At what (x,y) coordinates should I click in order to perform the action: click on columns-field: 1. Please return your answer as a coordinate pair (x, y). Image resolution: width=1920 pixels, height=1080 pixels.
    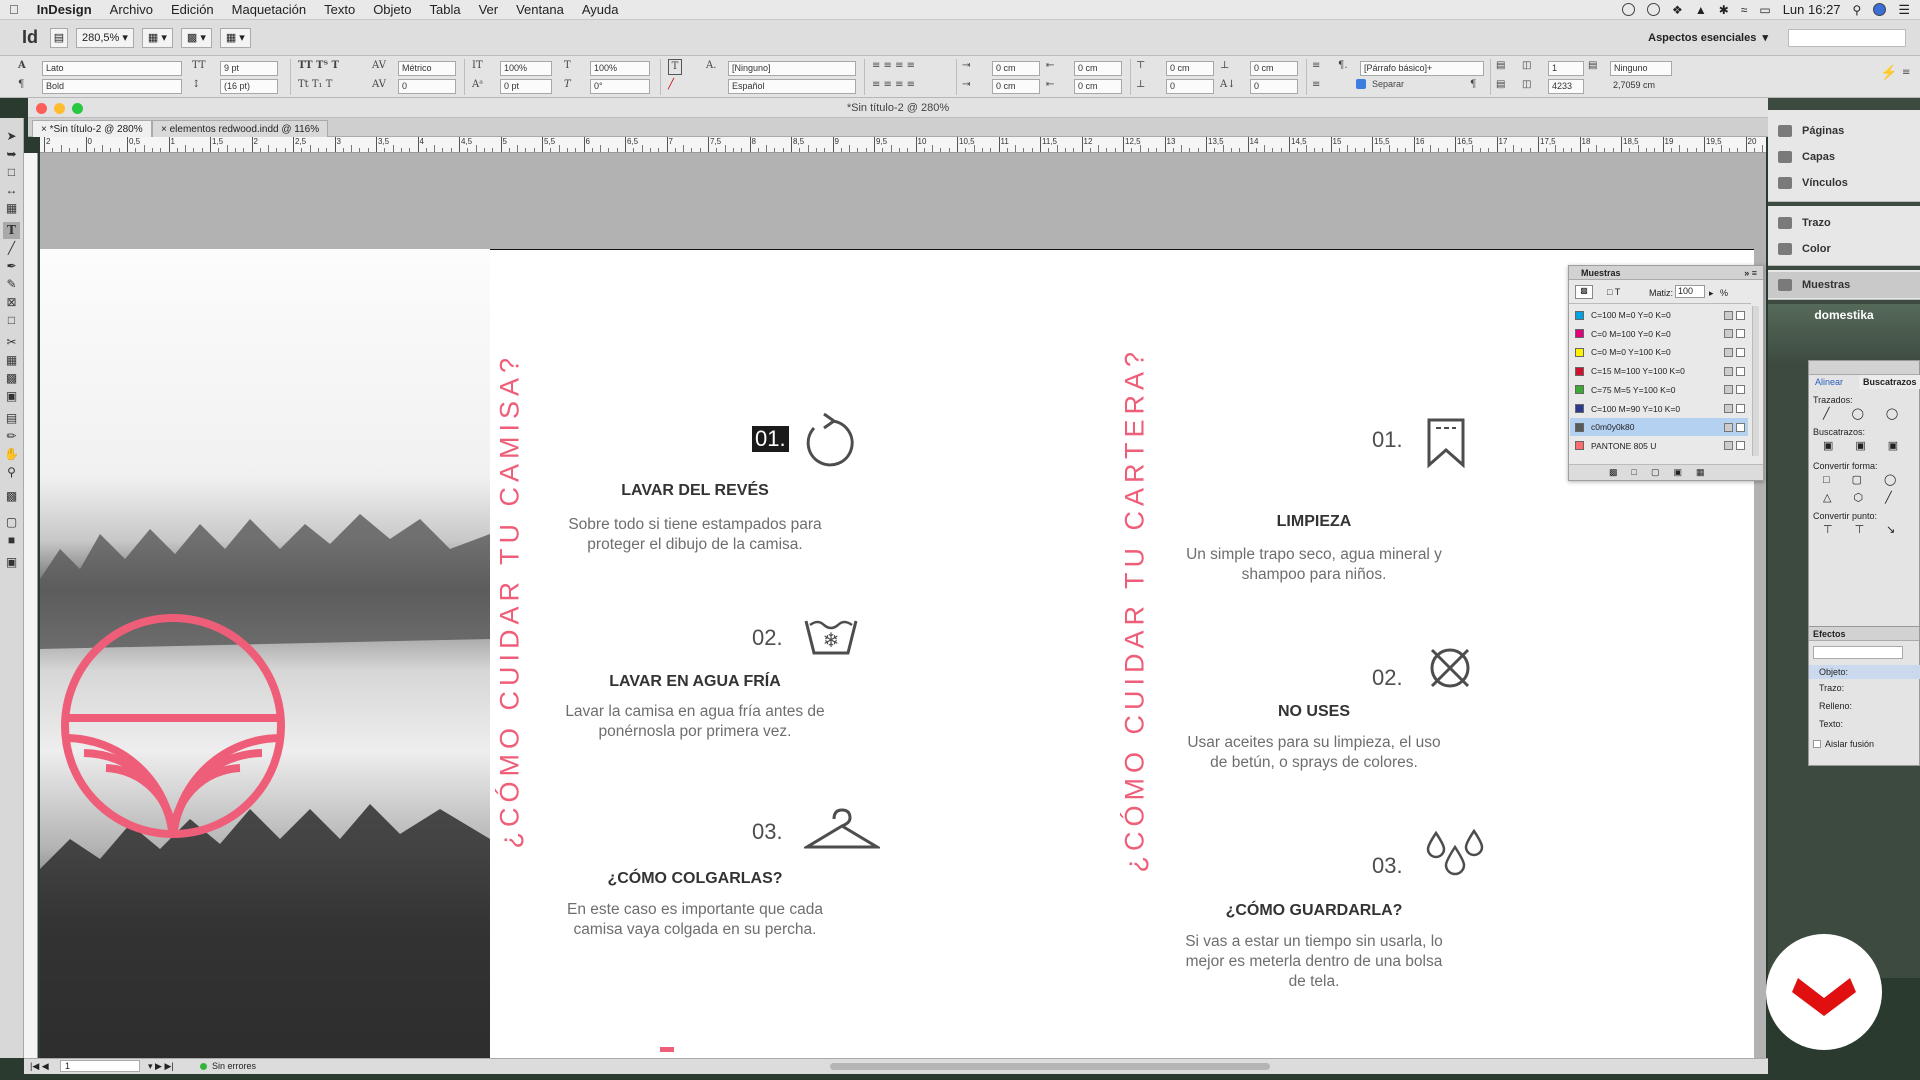
    Looking at the image, I should click on (1566, 68).